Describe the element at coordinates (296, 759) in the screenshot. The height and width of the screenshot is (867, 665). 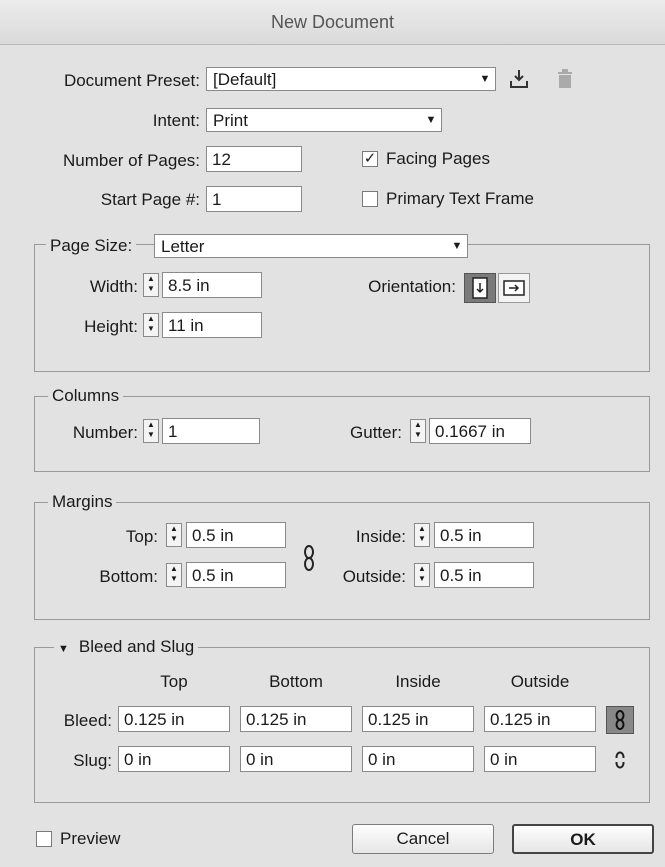
I see `slug-bottom-input: 0 in` at that location.